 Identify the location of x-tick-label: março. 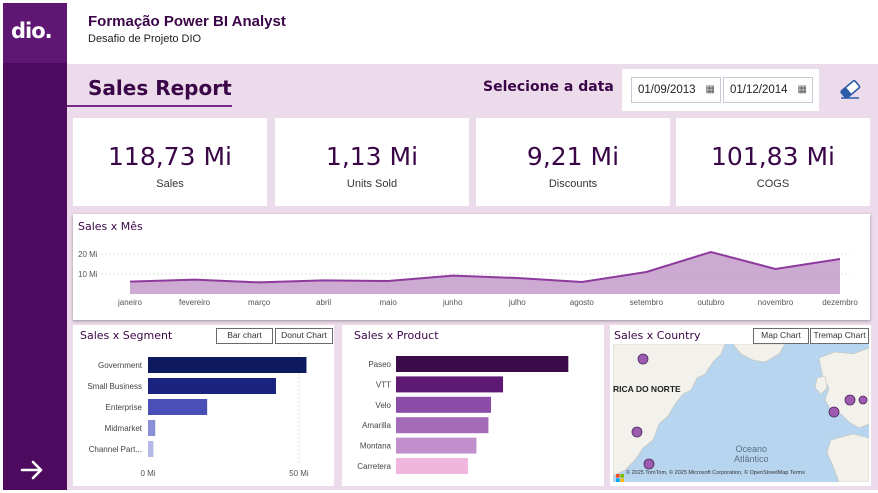
(259, 302).